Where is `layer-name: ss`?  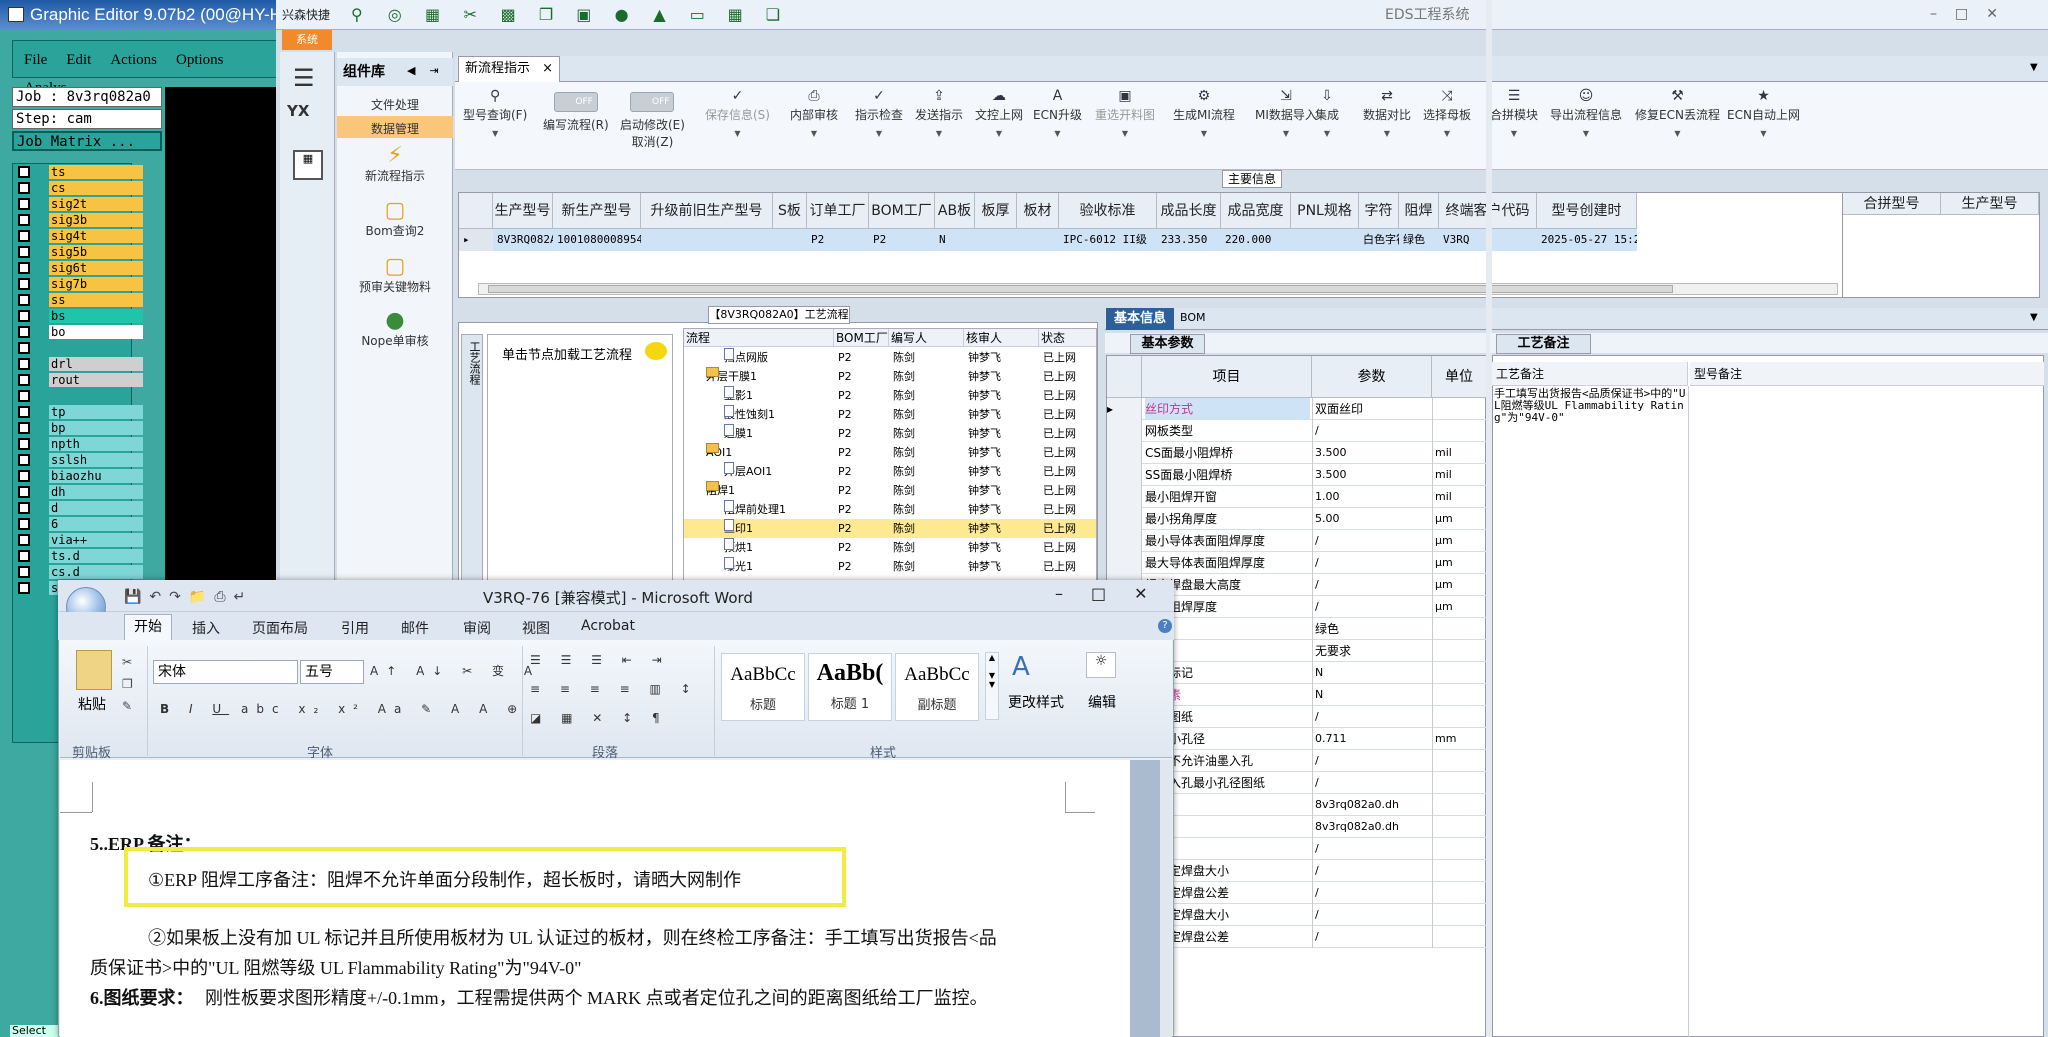
layer-name: ss is located at coordinates (96, 300).